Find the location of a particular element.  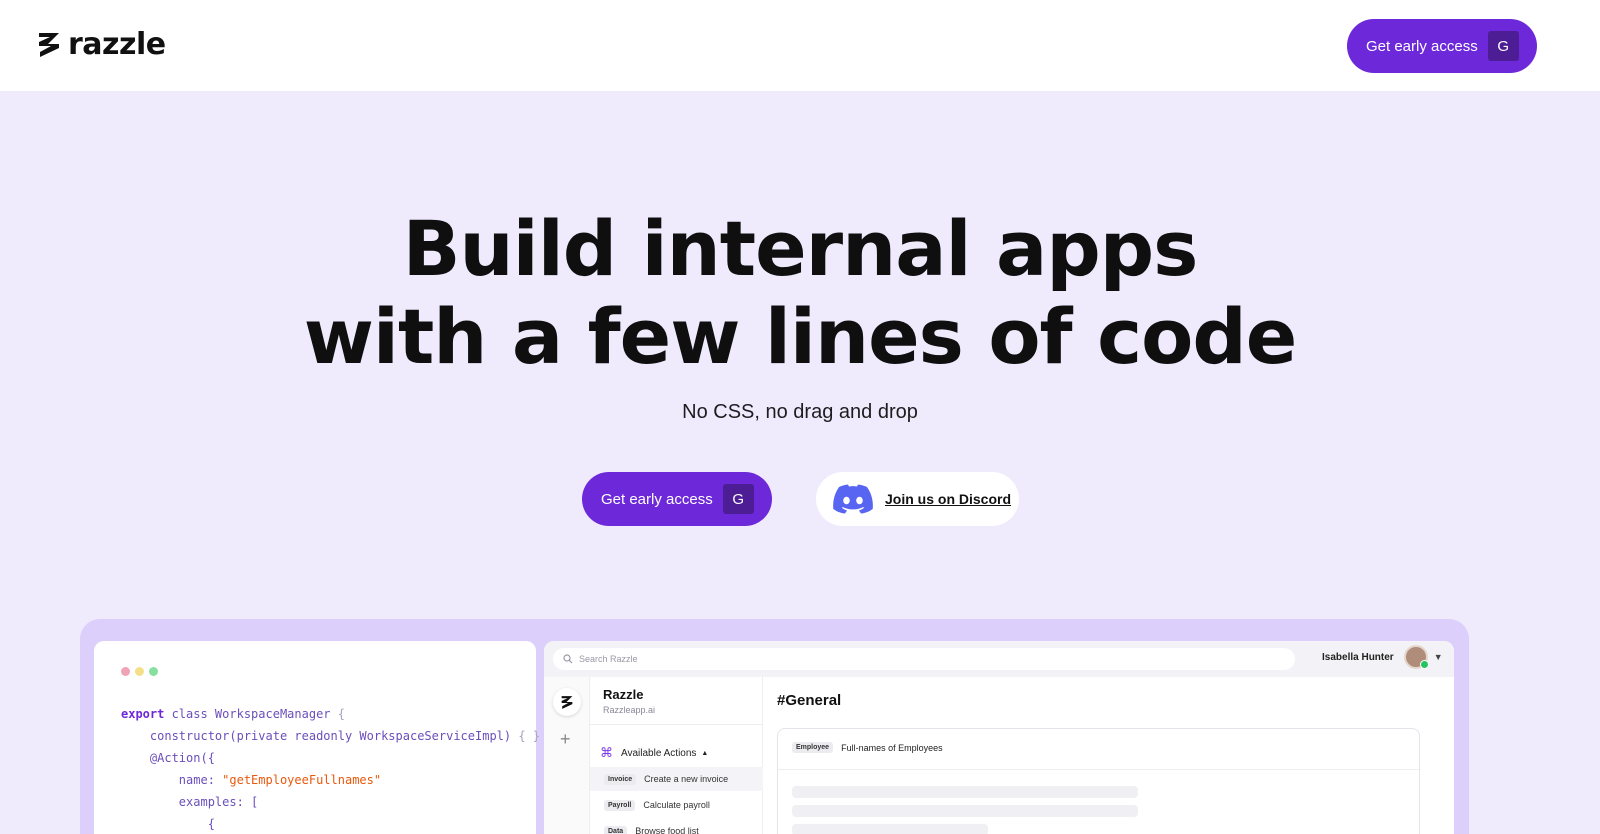

action-item: Data Browse food list is located at coordinates (676, 826).